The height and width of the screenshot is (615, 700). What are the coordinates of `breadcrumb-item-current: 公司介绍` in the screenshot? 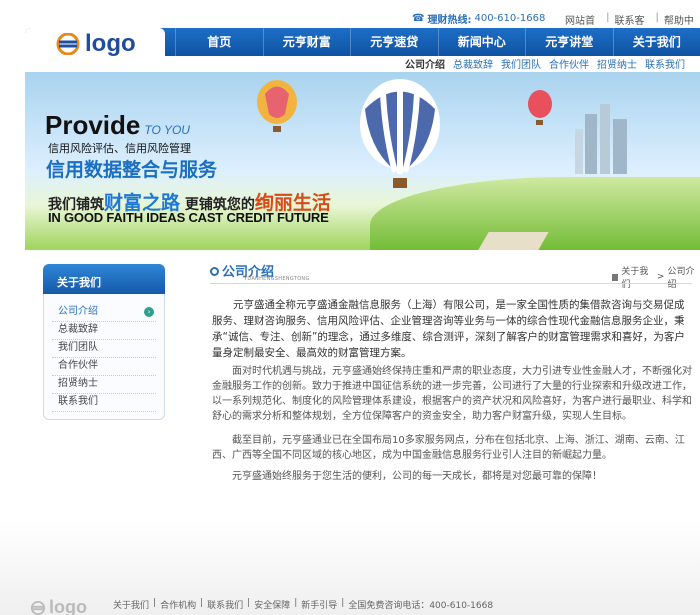 It's located at (681, 278).